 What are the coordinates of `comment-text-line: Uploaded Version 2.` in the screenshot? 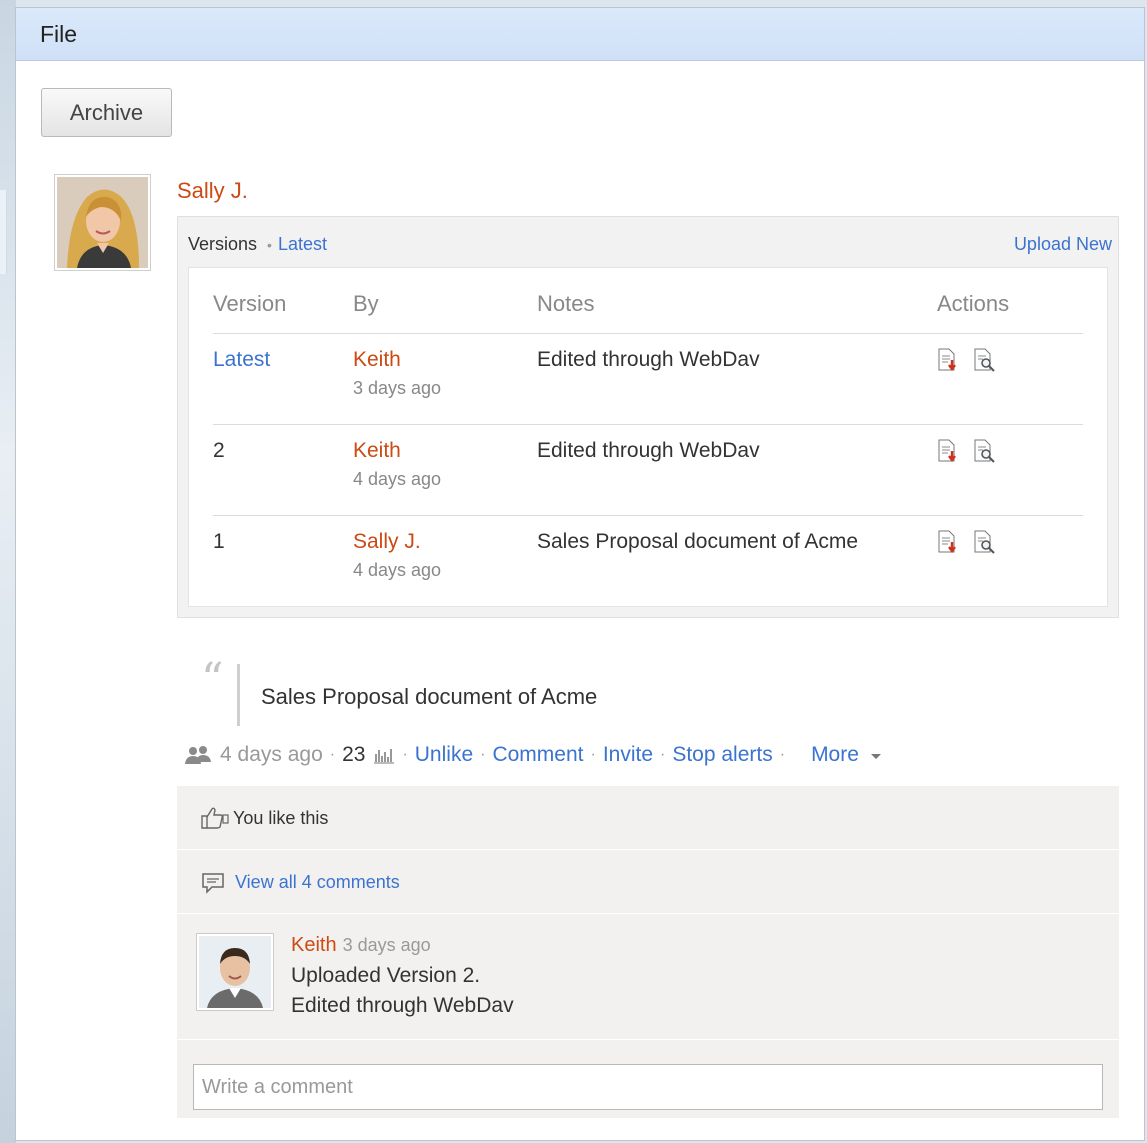 It's located at (386, 975).